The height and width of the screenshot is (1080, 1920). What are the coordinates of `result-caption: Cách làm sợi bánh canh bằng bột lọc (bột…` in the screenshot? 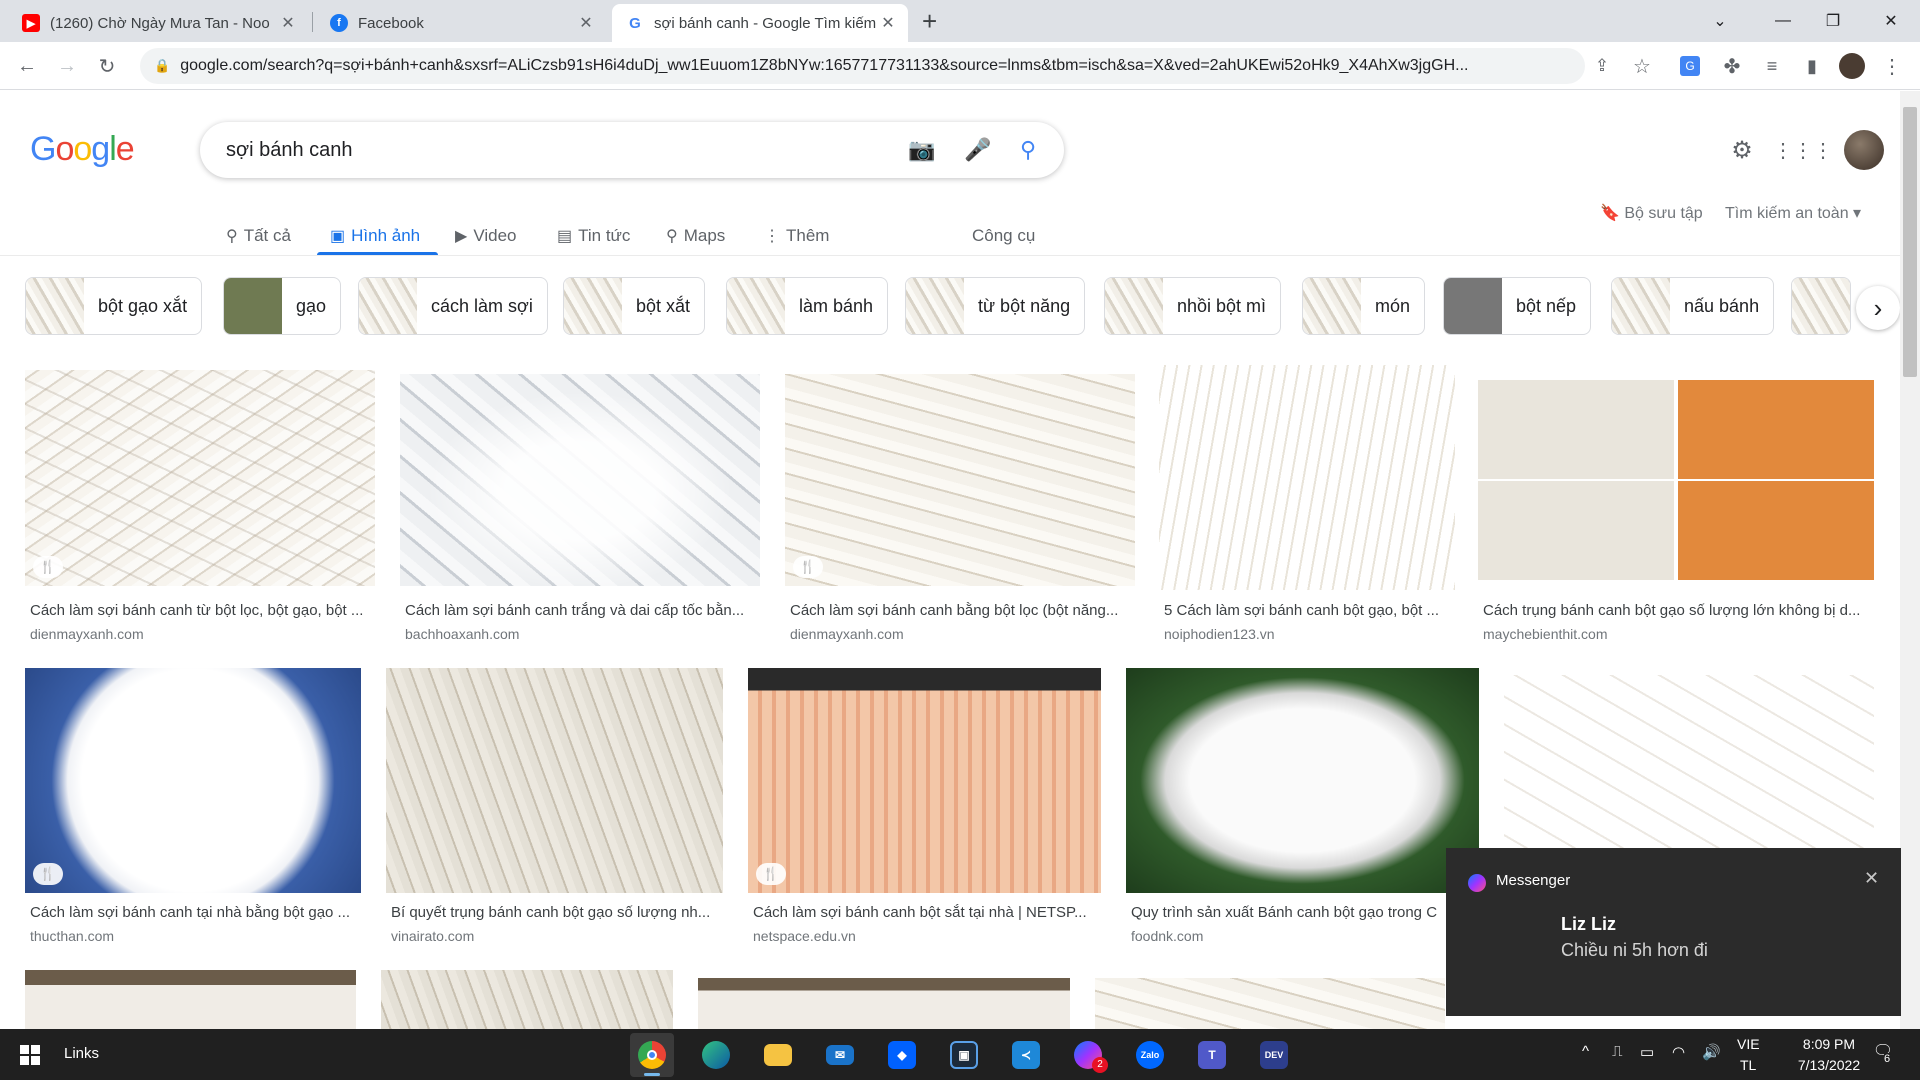 It's located at (962, 610).